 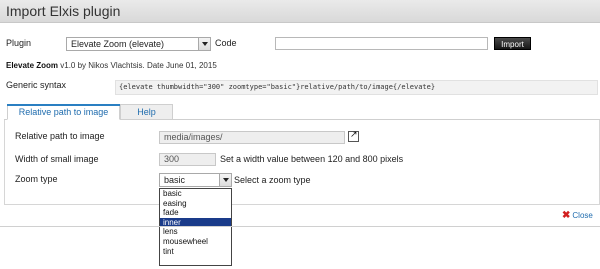 What do you see at coordinates (175, 180) in the screenshot?
I see `zoom-type-value: basic` at bounding box center [175, 180].